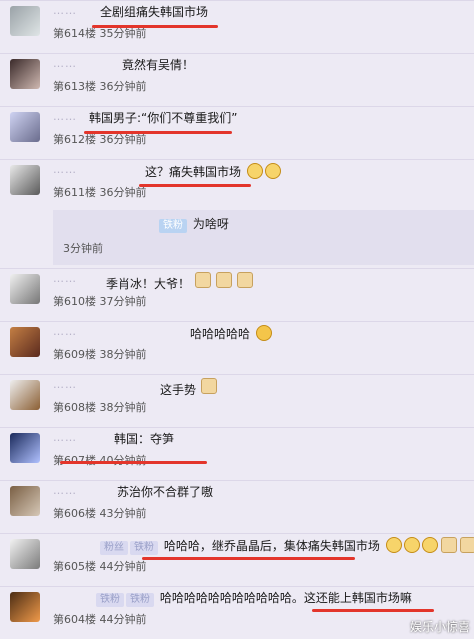 This screenshot has width=474, height=639. I want to click on comment-meta: 第609楼 38分钟前, so click(100, 354).